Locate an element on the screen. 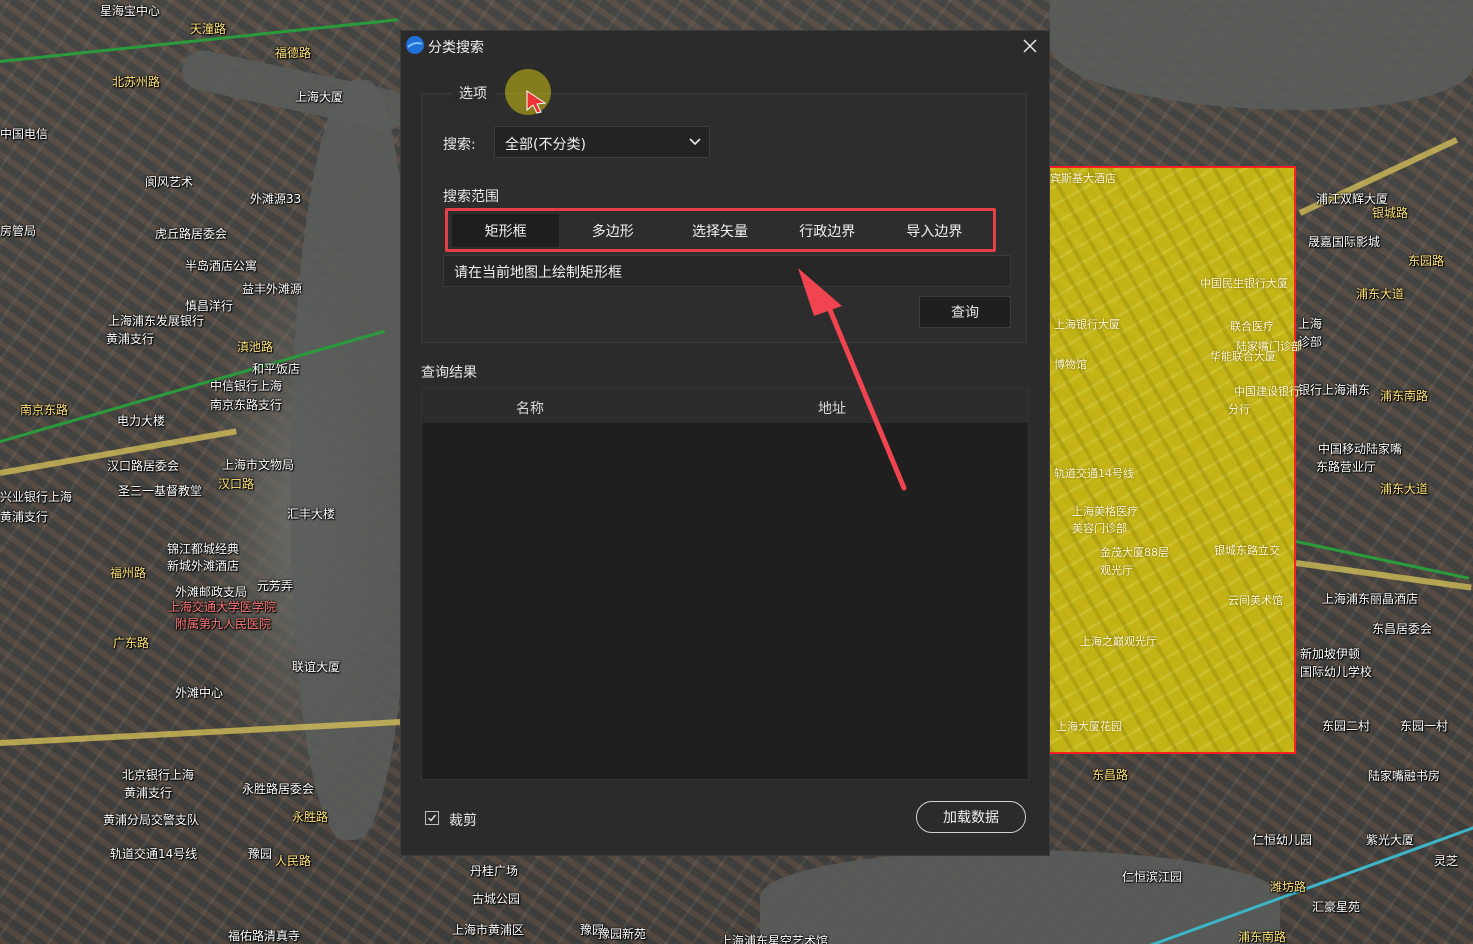 The image size is (1473, 944). map-place-label: 轨道交通14号线 is located at coordinates (154, 854).